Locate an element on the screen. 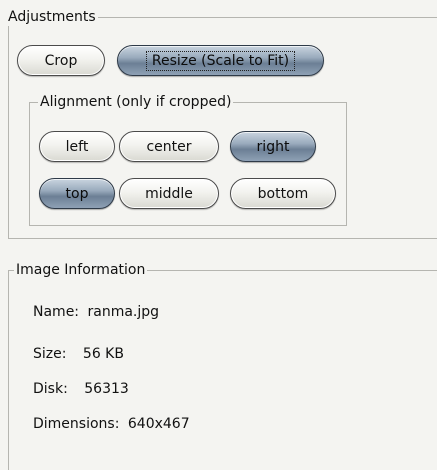  resize-button-label: Resize (Scale to Fit) is located at coordinates (220, 60).